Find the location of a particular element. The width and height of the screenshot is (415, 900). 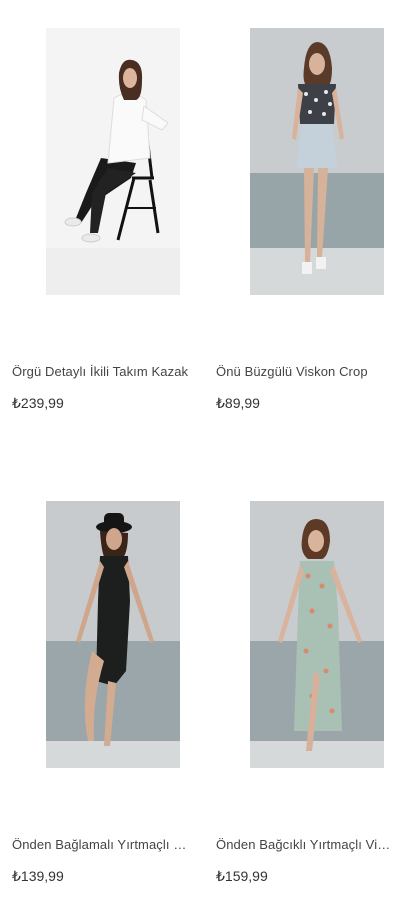

product-name: Örgü Detaylı İkili Takım Kazak is located at coordinates (101, 371).